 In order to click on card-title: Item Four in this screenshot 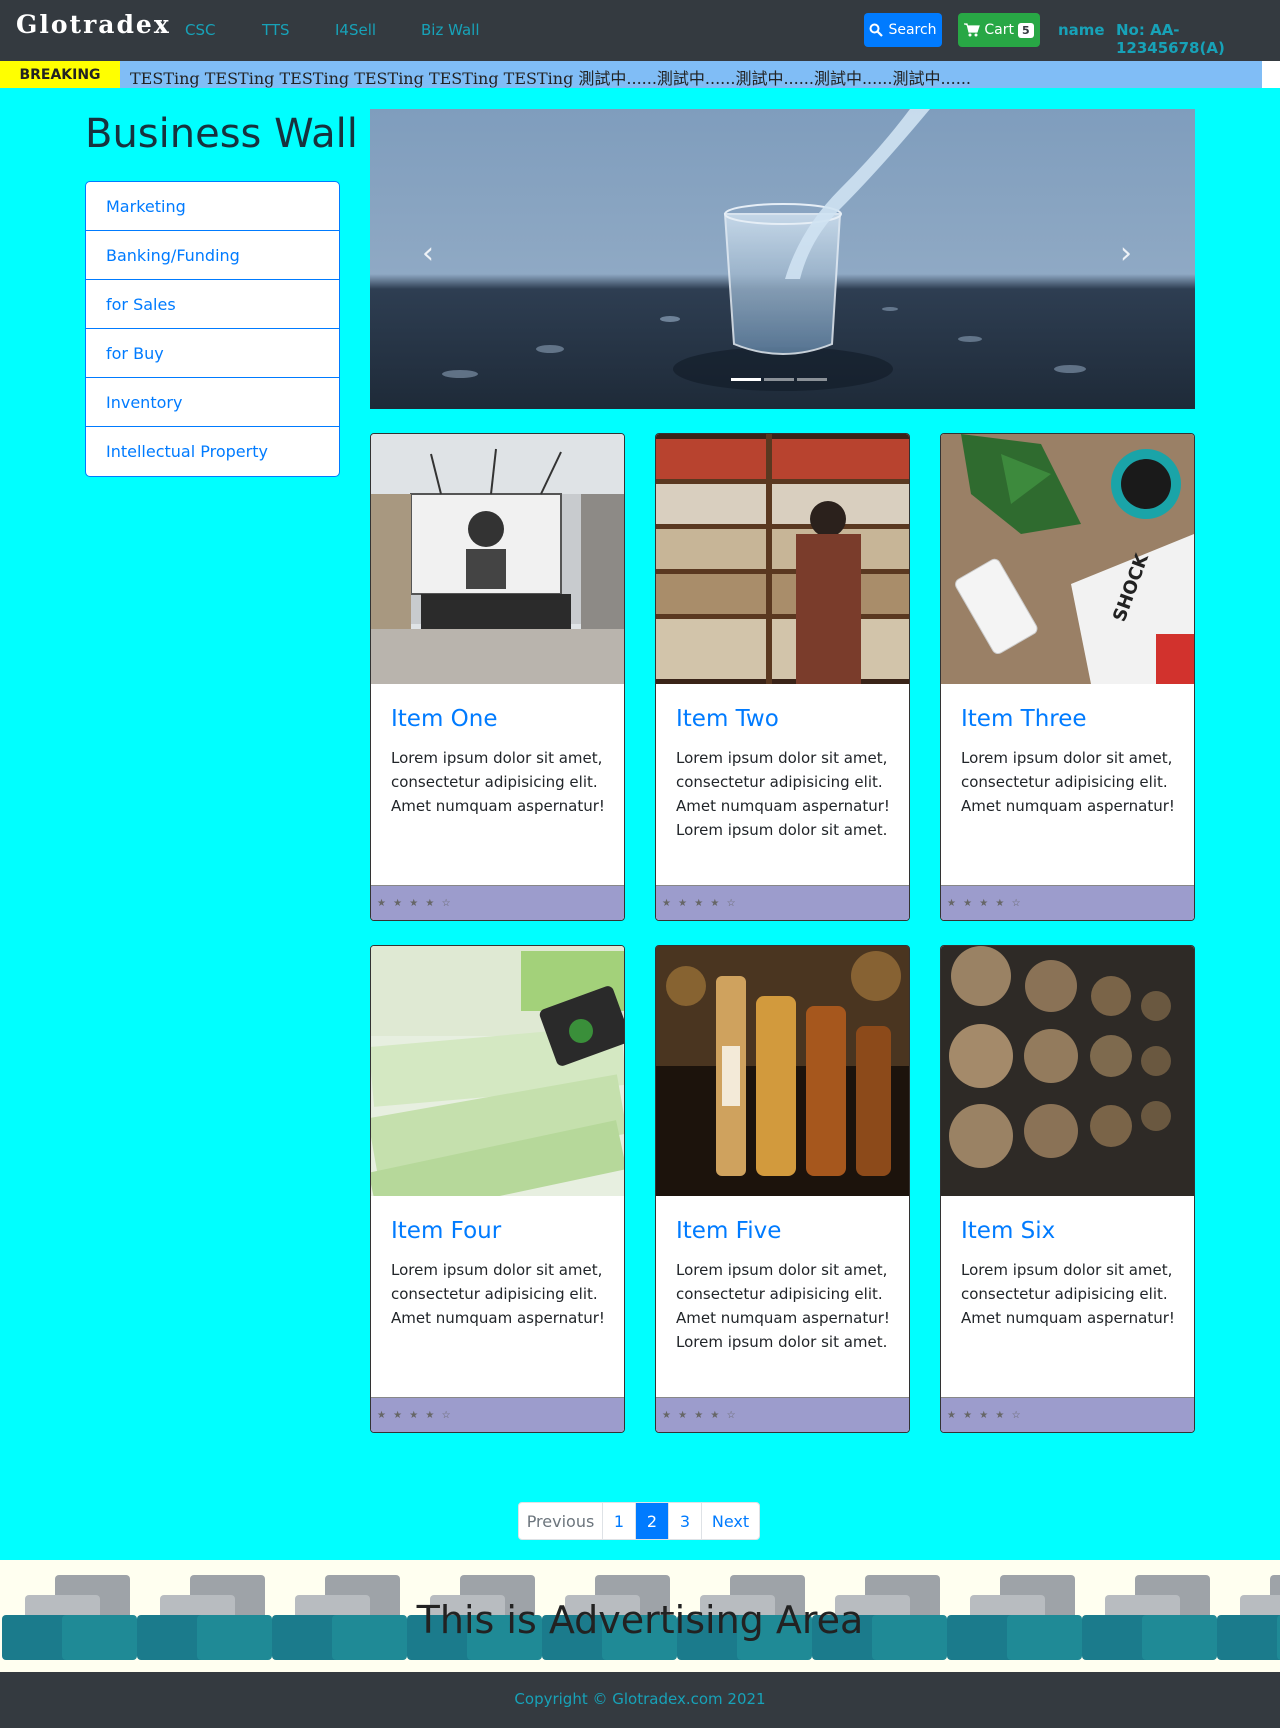, I will do `click(446, 1231)`.